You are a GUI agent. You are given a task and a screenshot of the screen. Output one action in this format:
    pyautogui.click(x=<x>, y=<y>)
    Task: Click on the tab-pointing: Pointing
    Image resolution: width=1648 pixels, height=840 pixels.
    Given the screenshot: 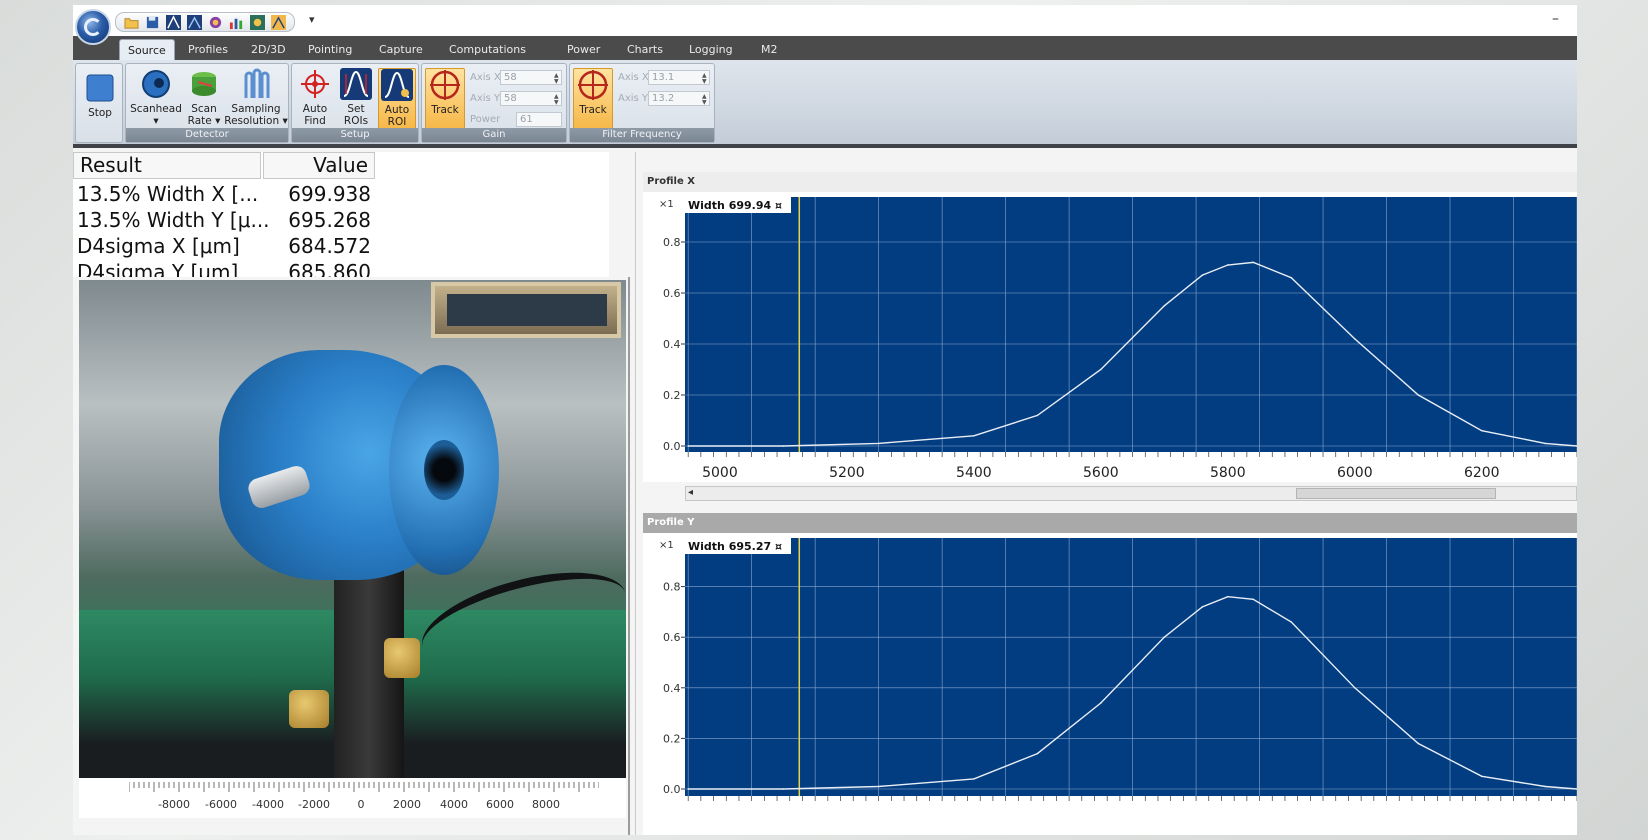 What is the action you would take?
    pyautogui.click(x=330, y=49)
    